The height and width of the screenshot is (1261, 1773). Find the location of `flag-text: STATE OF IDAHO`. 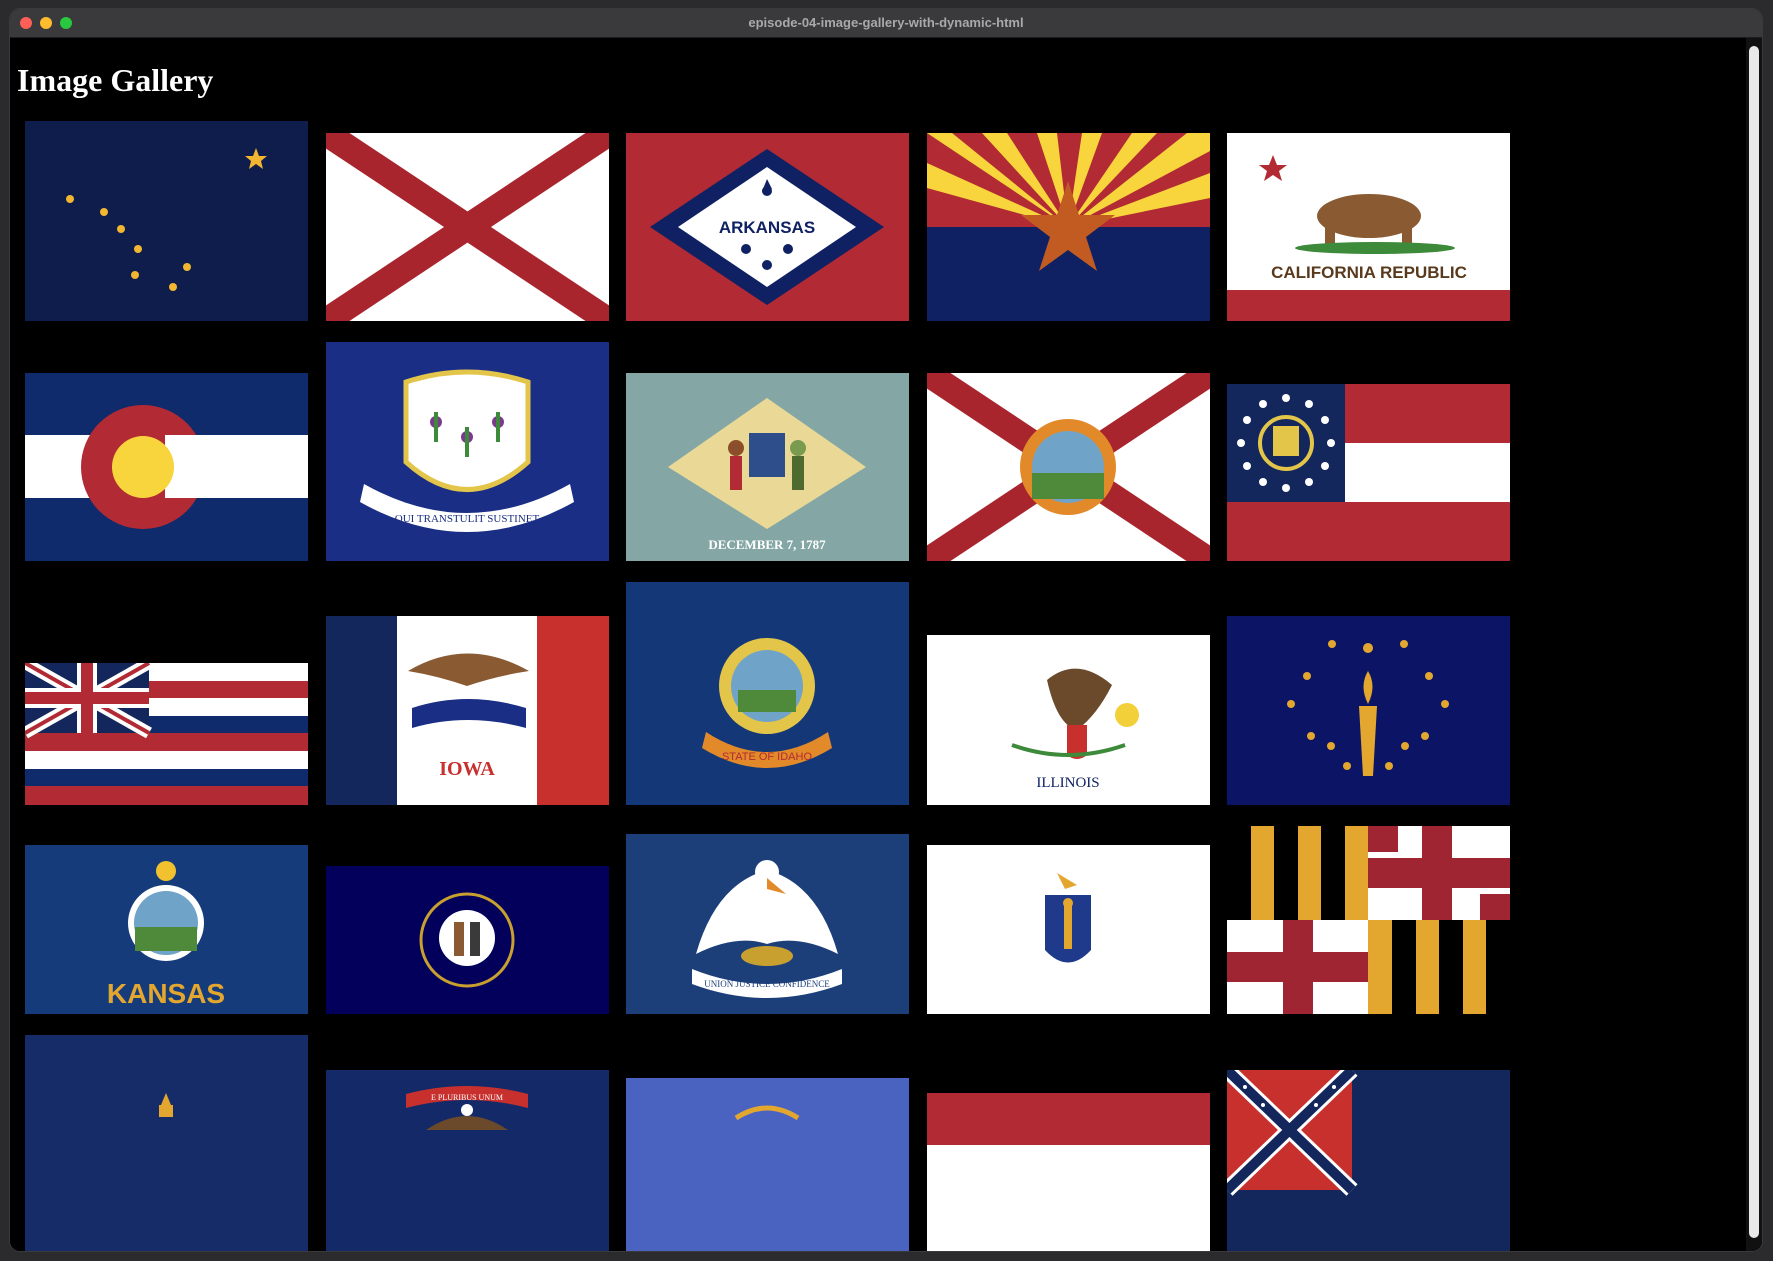

flag-text: STATE OF IDAHO is located at coordinates (767, 757).